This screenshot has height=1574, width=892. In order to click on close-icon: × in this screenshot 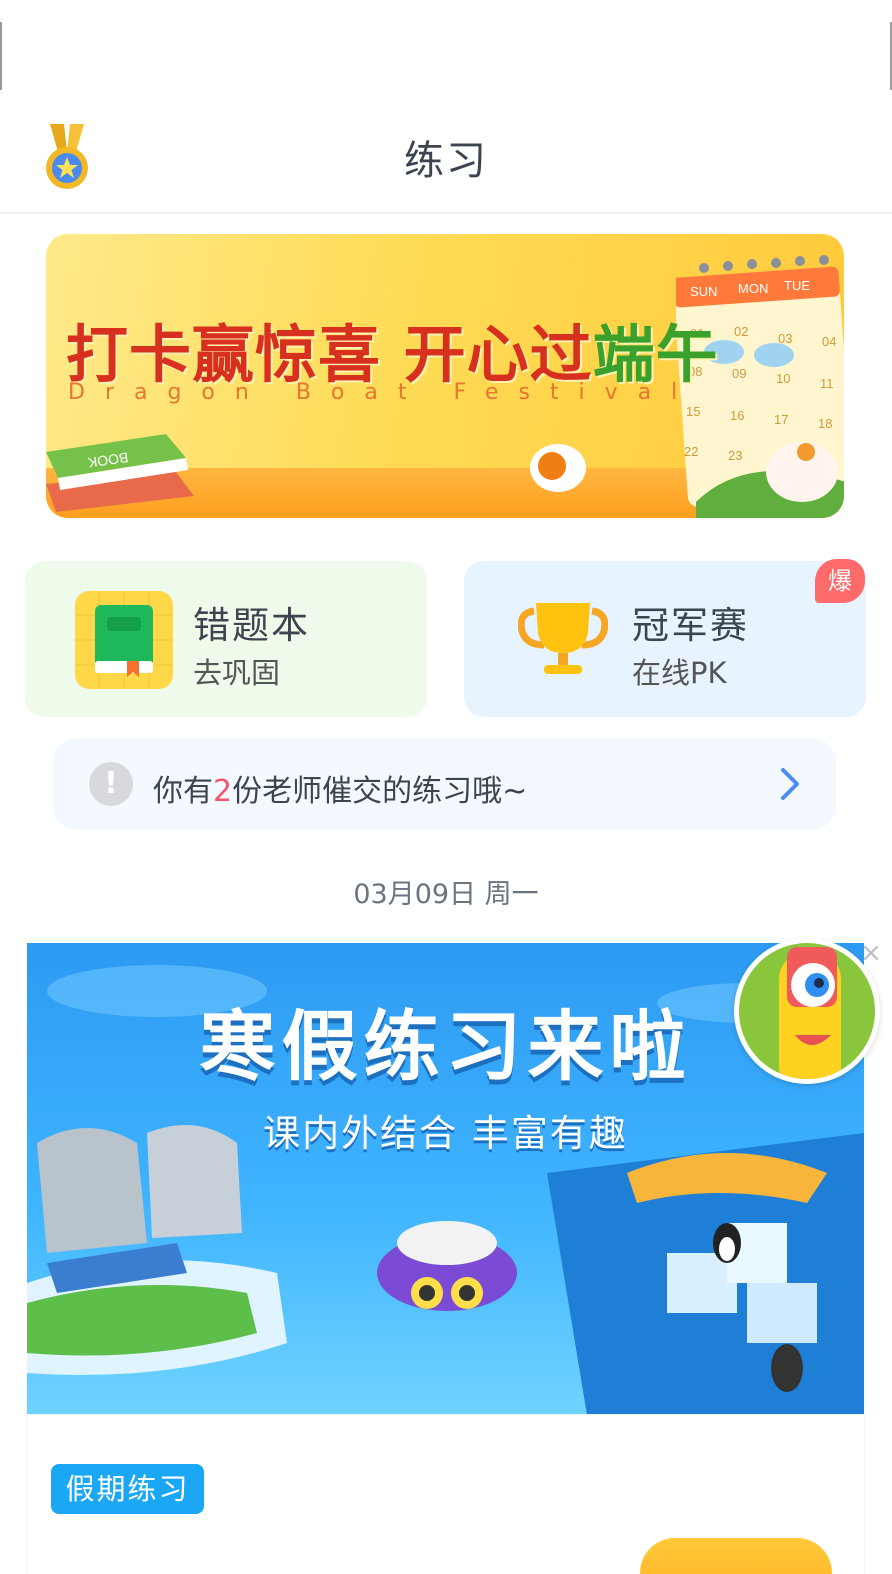, I will do `click(871, 953)`.